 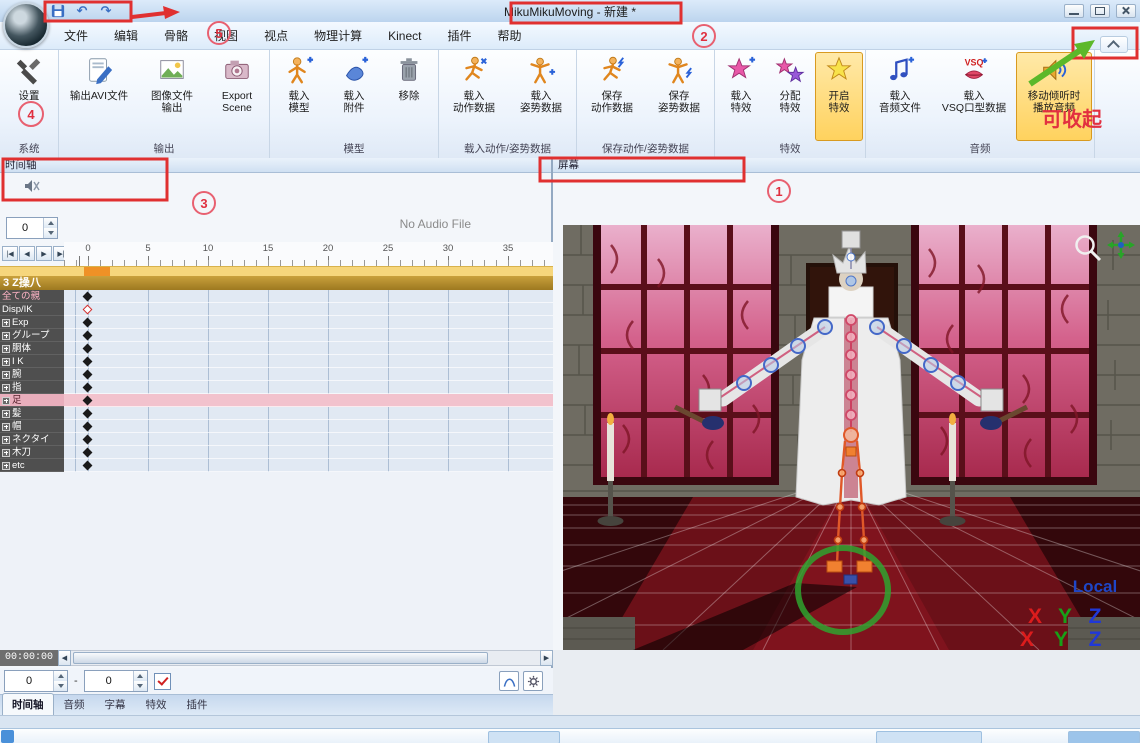 I want to click on timeline-row: 腕, so click(x=276, y=374).